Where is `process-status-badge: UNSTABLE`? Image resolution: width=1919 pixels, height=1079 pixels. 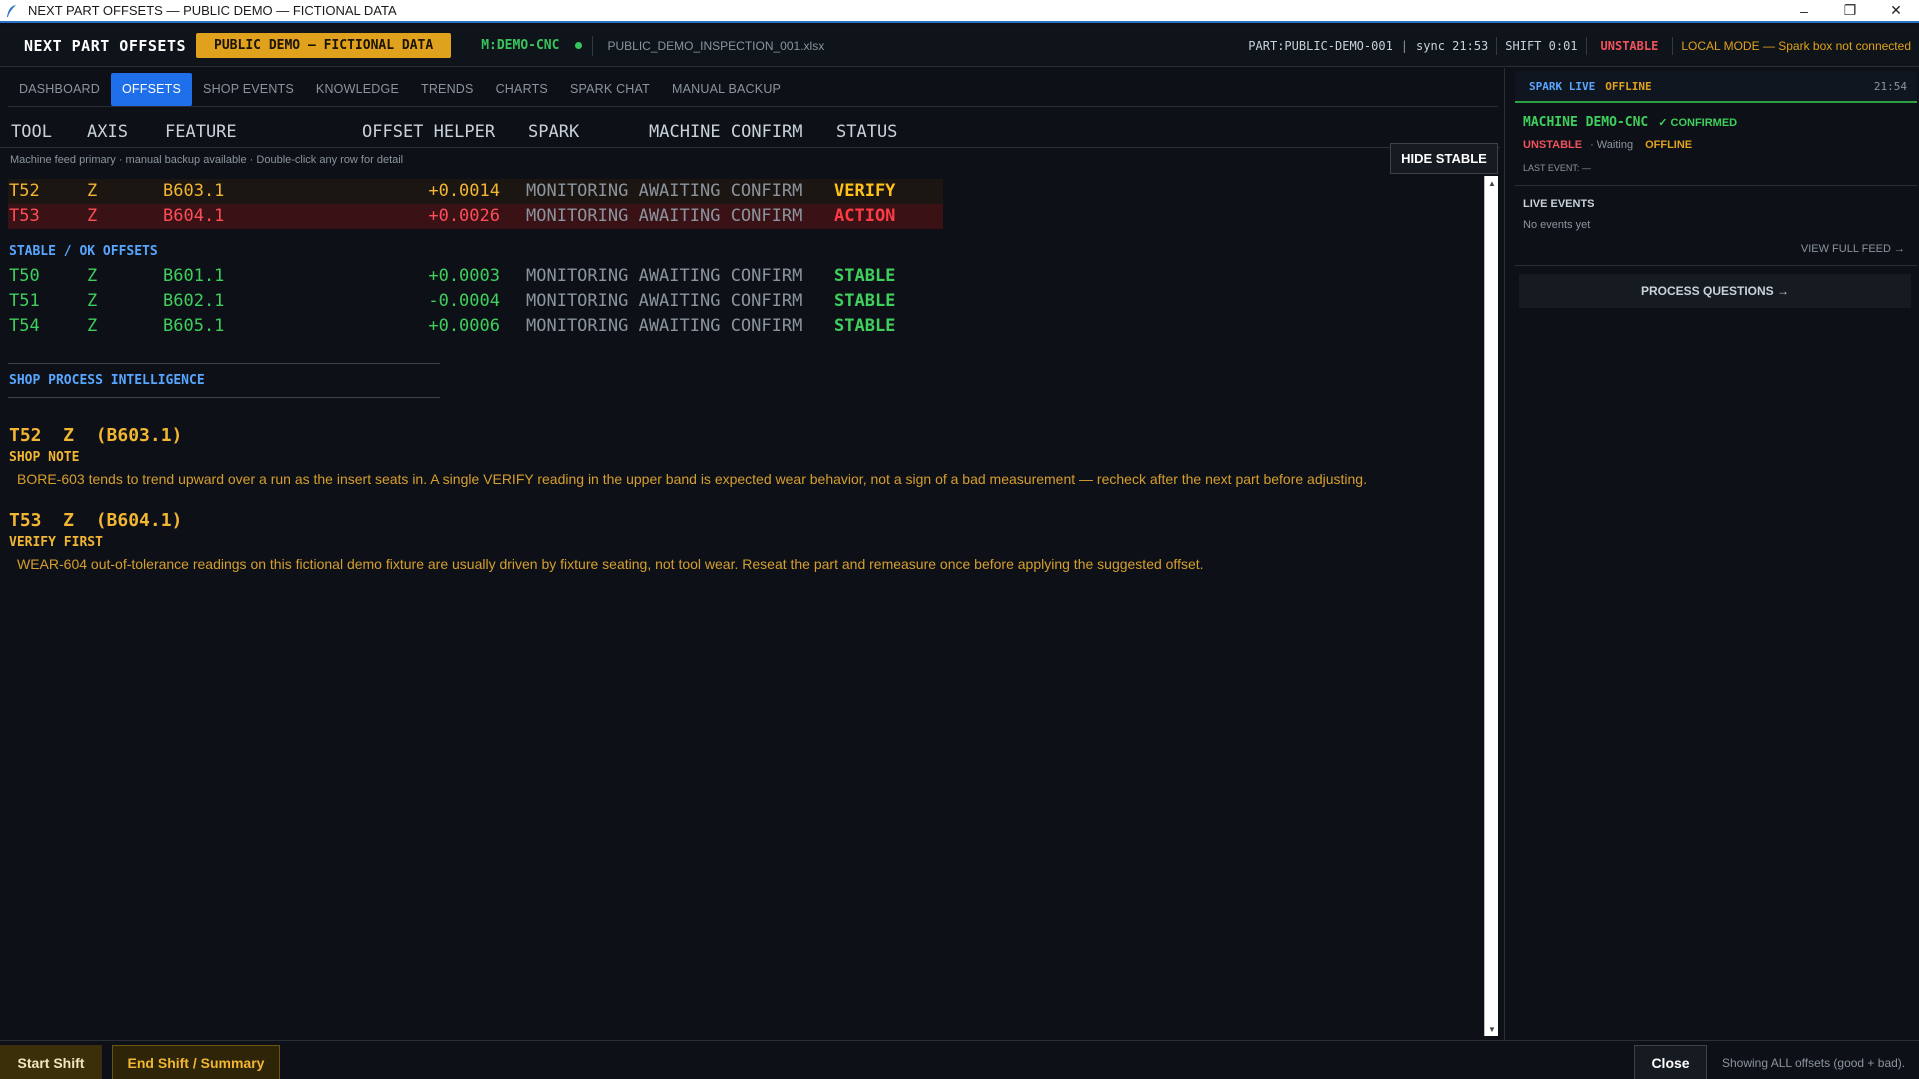 process-status-badge: UNSTABLE is located at coordinates (1629, 46).